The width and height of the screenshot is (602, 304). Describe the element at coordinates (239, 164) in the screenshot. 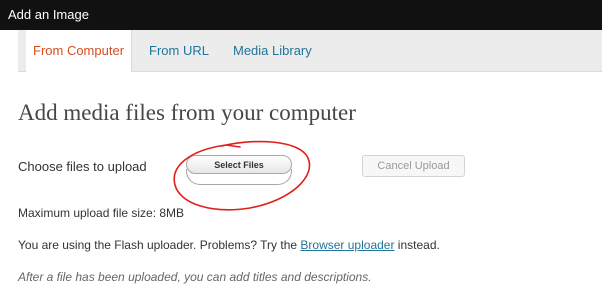

I see `select-files-button: Select Files` at that location.